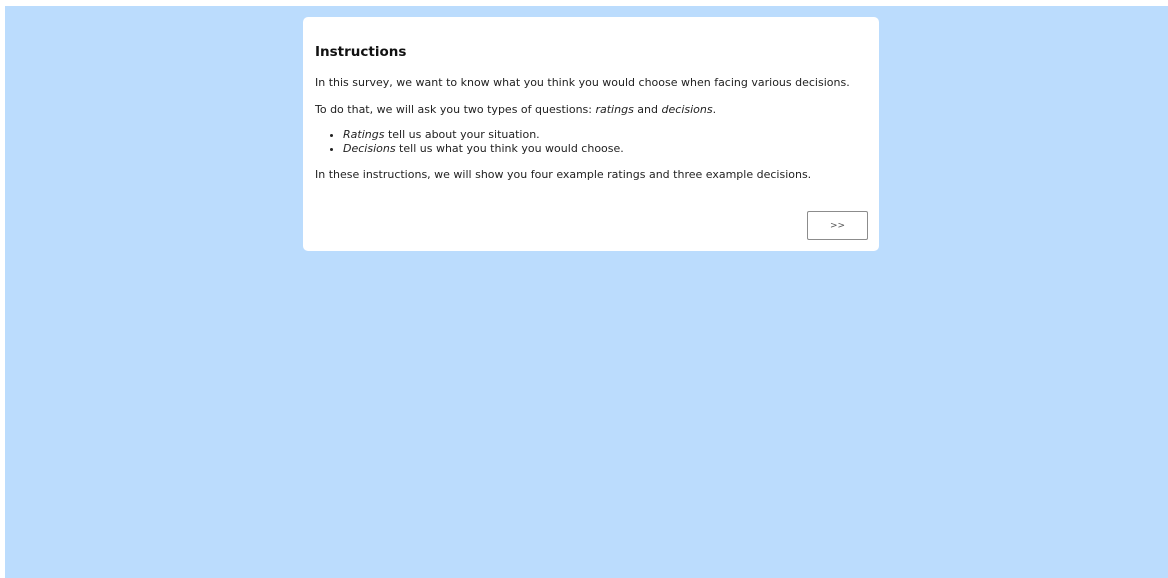 This screenshot has width=1168, height=578. I want to click on list-item-term: Ratings, so click(364, 134).